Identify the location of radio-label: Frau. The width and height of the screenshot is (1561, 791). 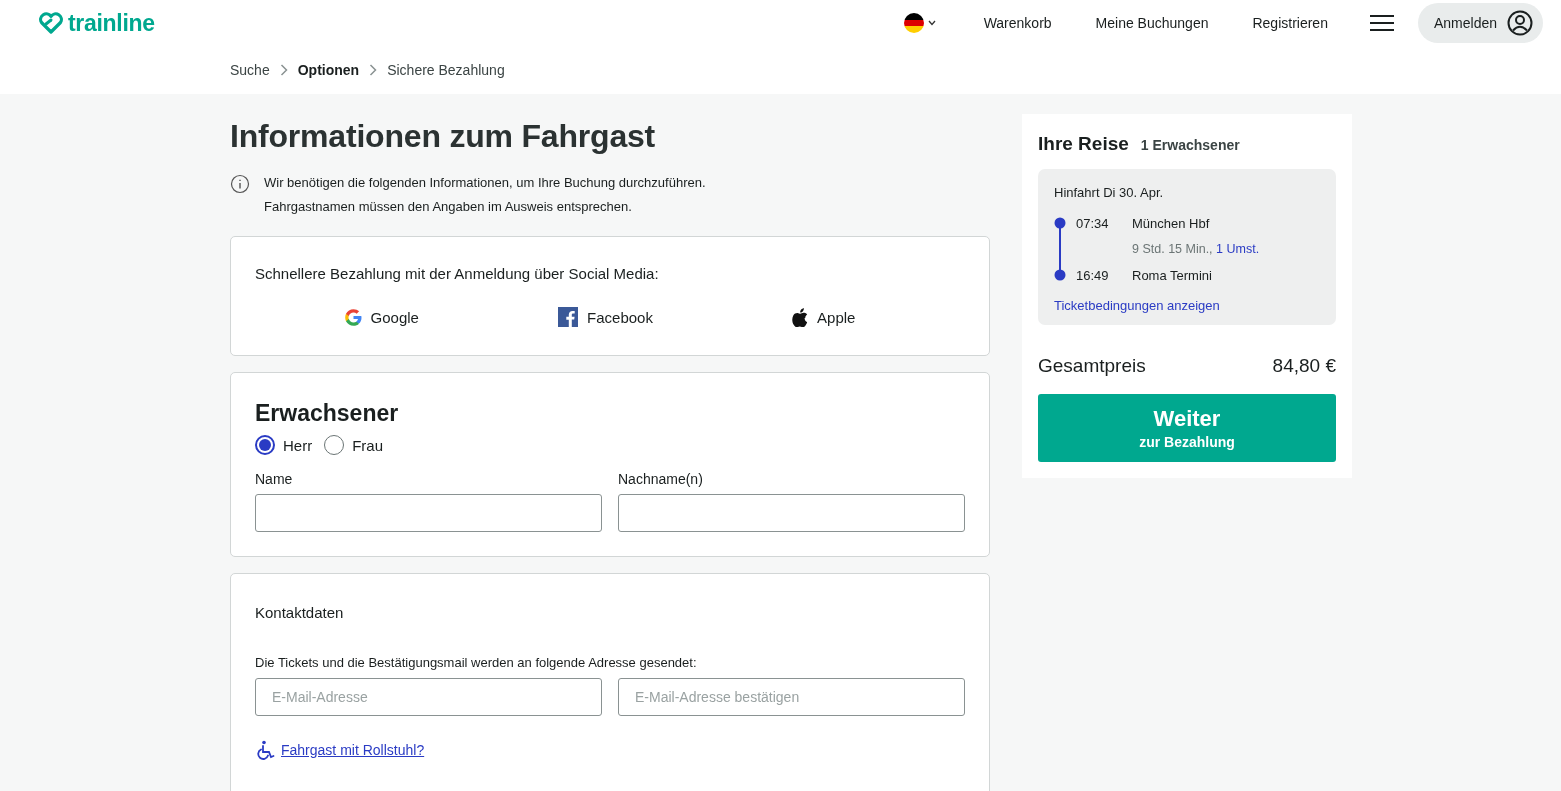
(367, 445).